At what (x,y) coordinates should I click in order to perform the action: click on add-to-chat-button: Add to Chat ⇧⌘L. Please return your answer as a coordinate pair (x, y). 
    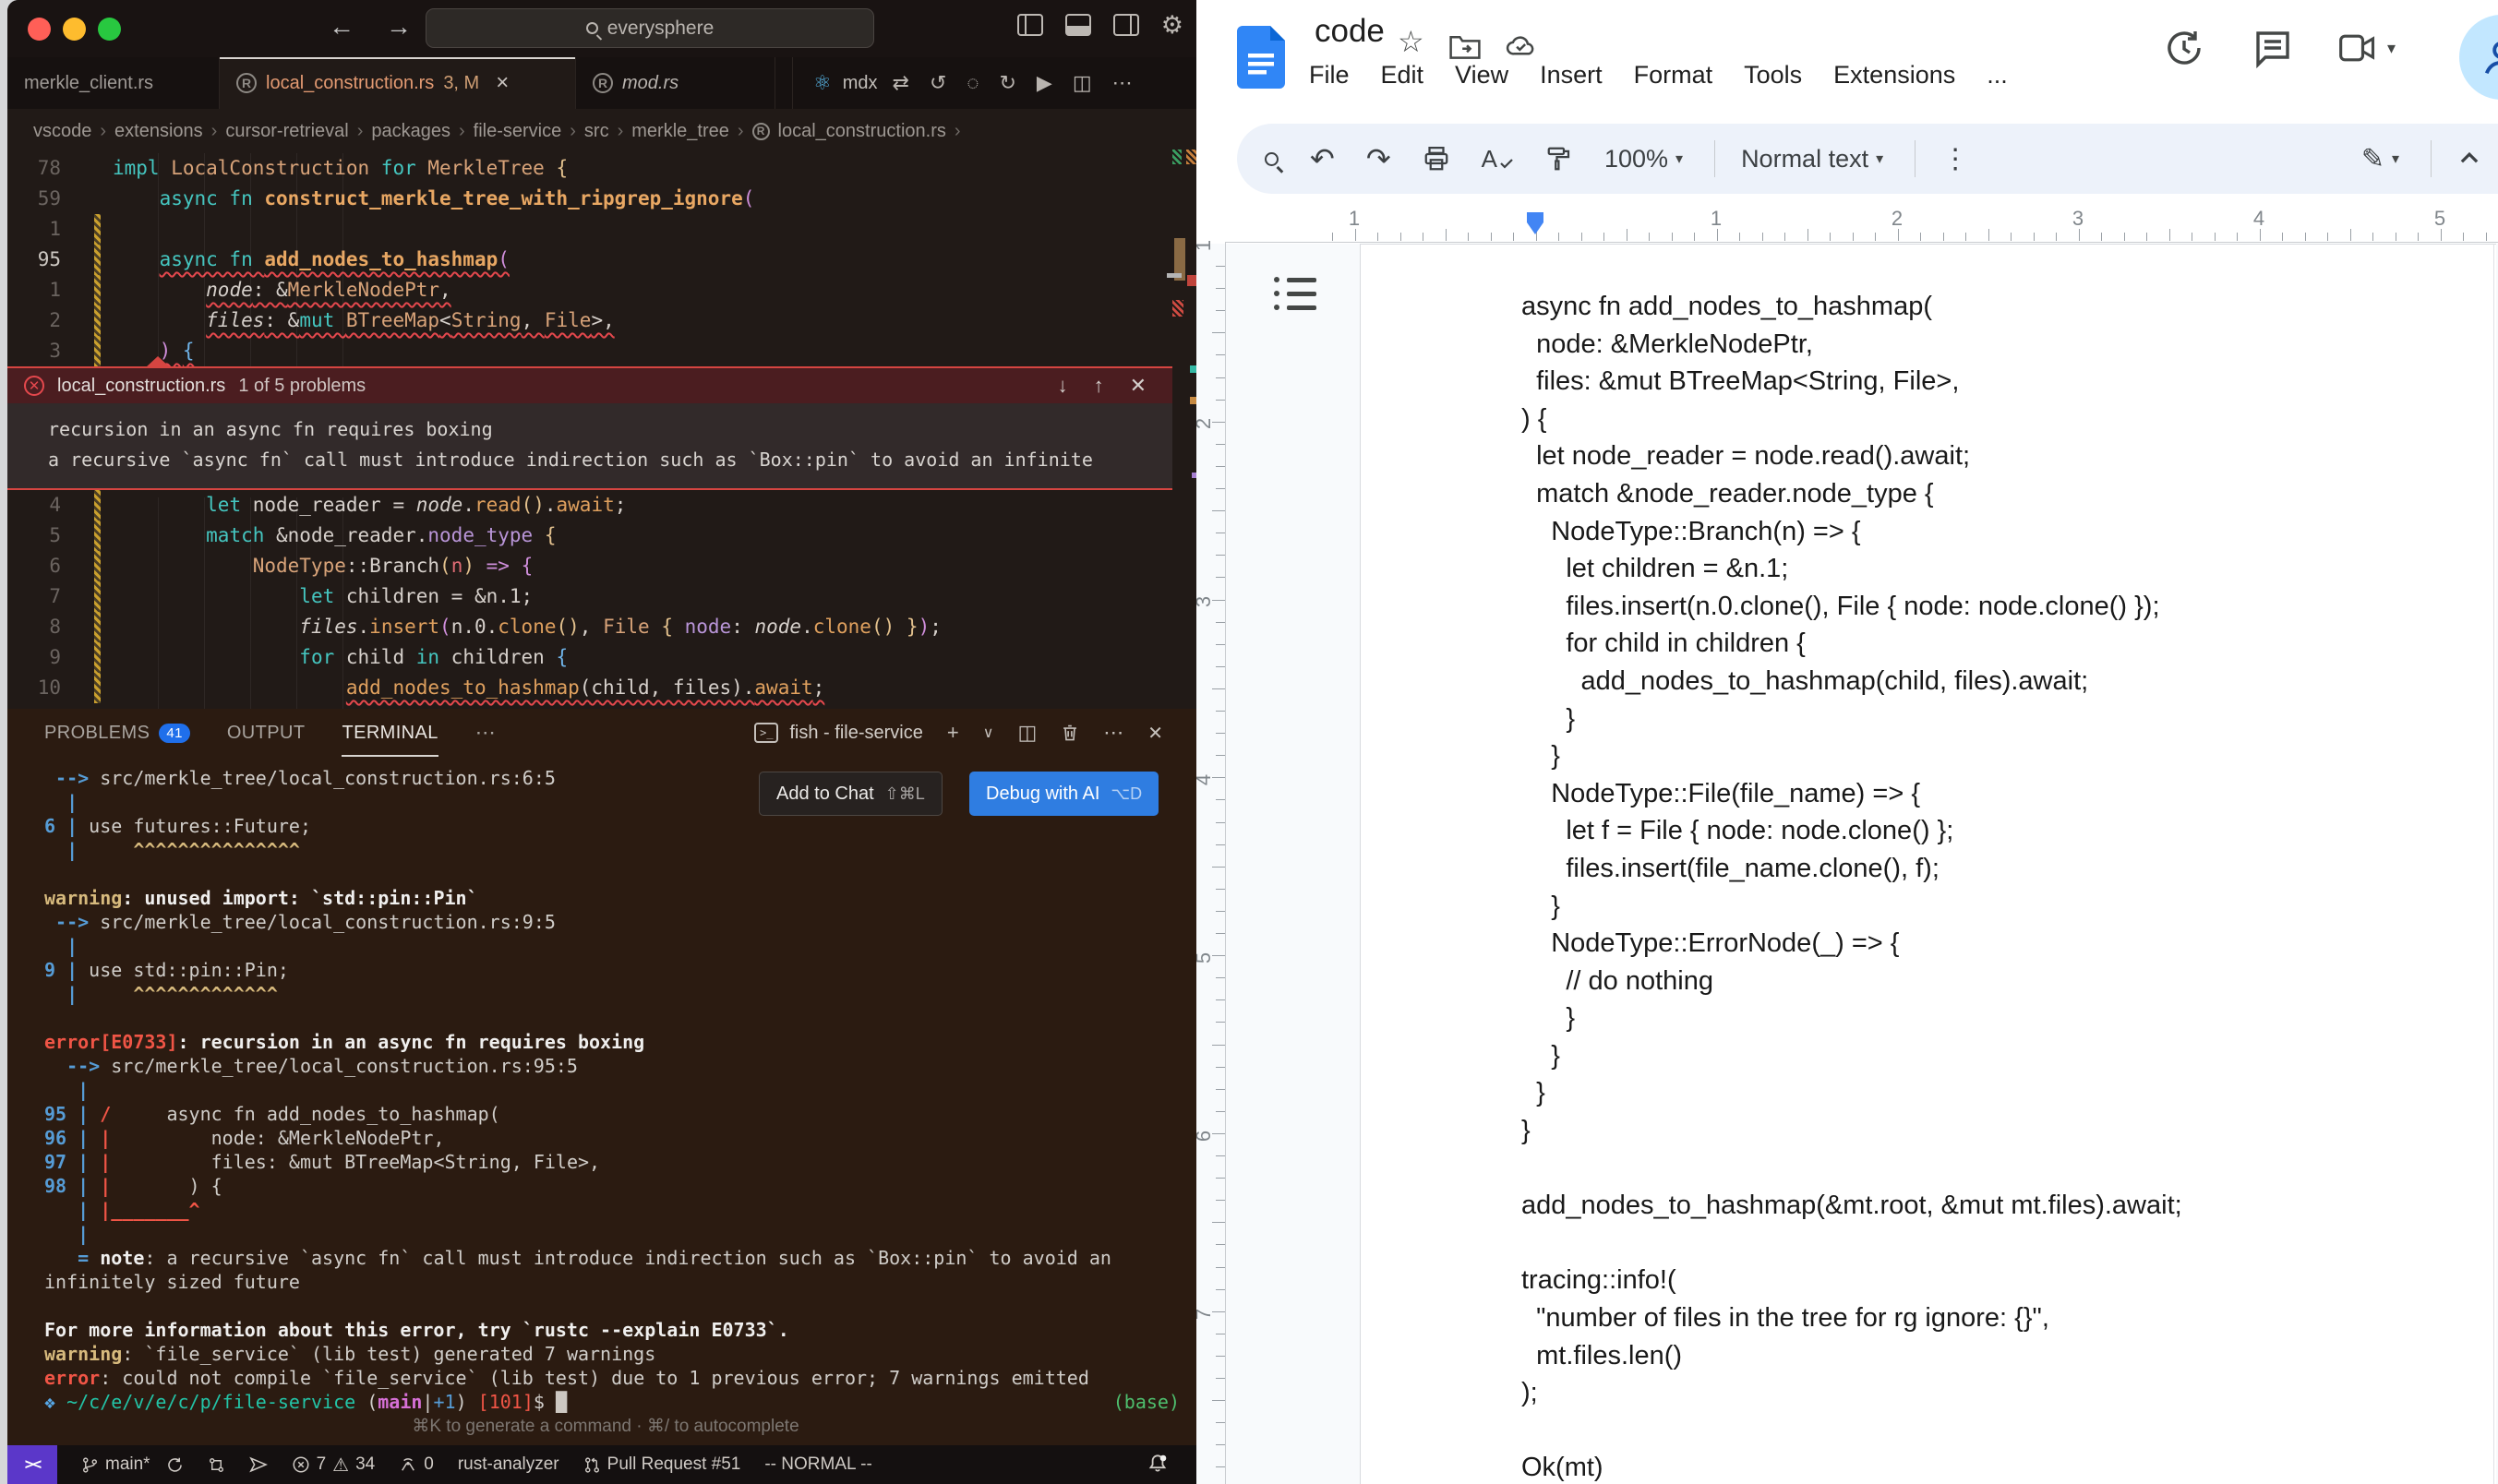
    Looking at the image, I should click on (851, 794).